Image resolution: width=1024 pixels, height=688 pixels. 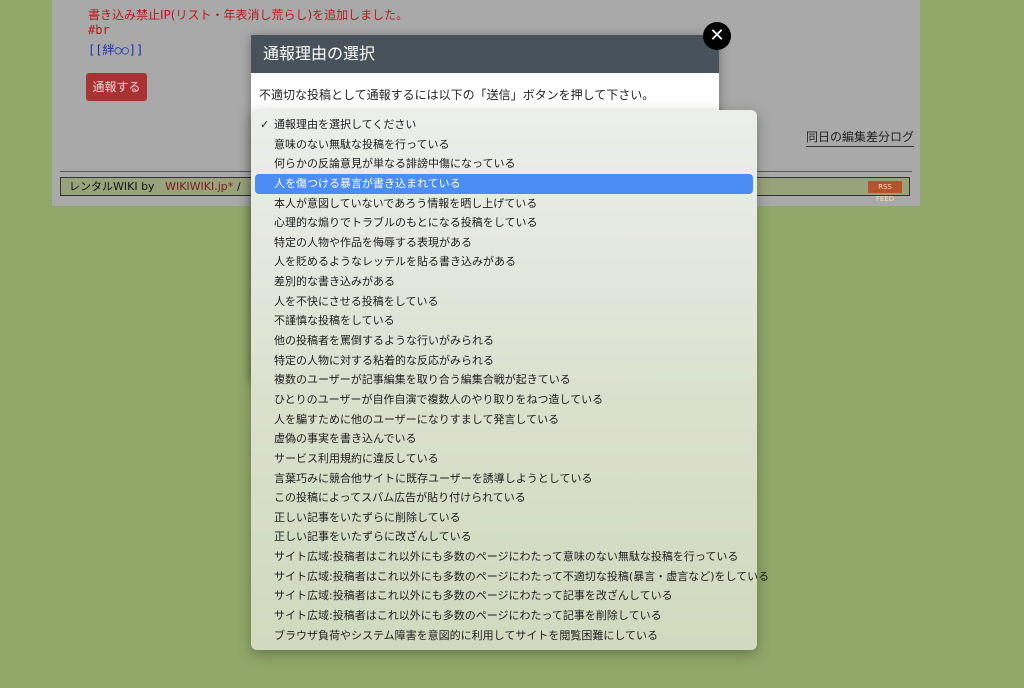 I want to click on footer-credit: レンタルWIKI by WIKIWIKI.jp*, so click(x=151, y=186).